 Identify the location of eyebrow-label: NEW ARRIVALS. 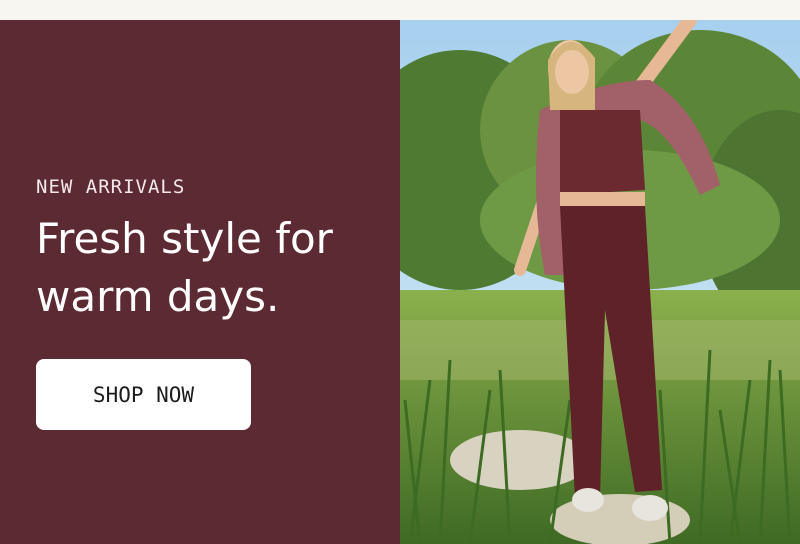
(111, 187).